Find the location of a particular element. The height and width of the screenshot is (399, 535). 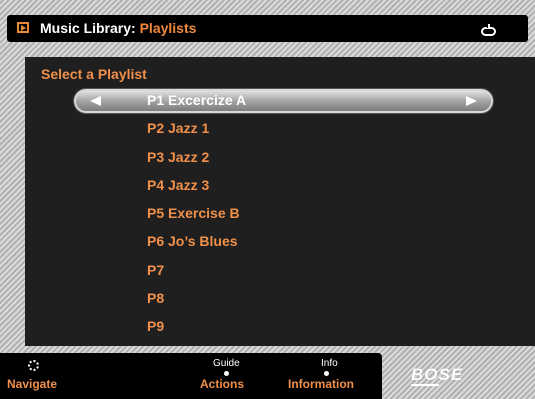

guide-indicator is located at coordinates (226, 373).